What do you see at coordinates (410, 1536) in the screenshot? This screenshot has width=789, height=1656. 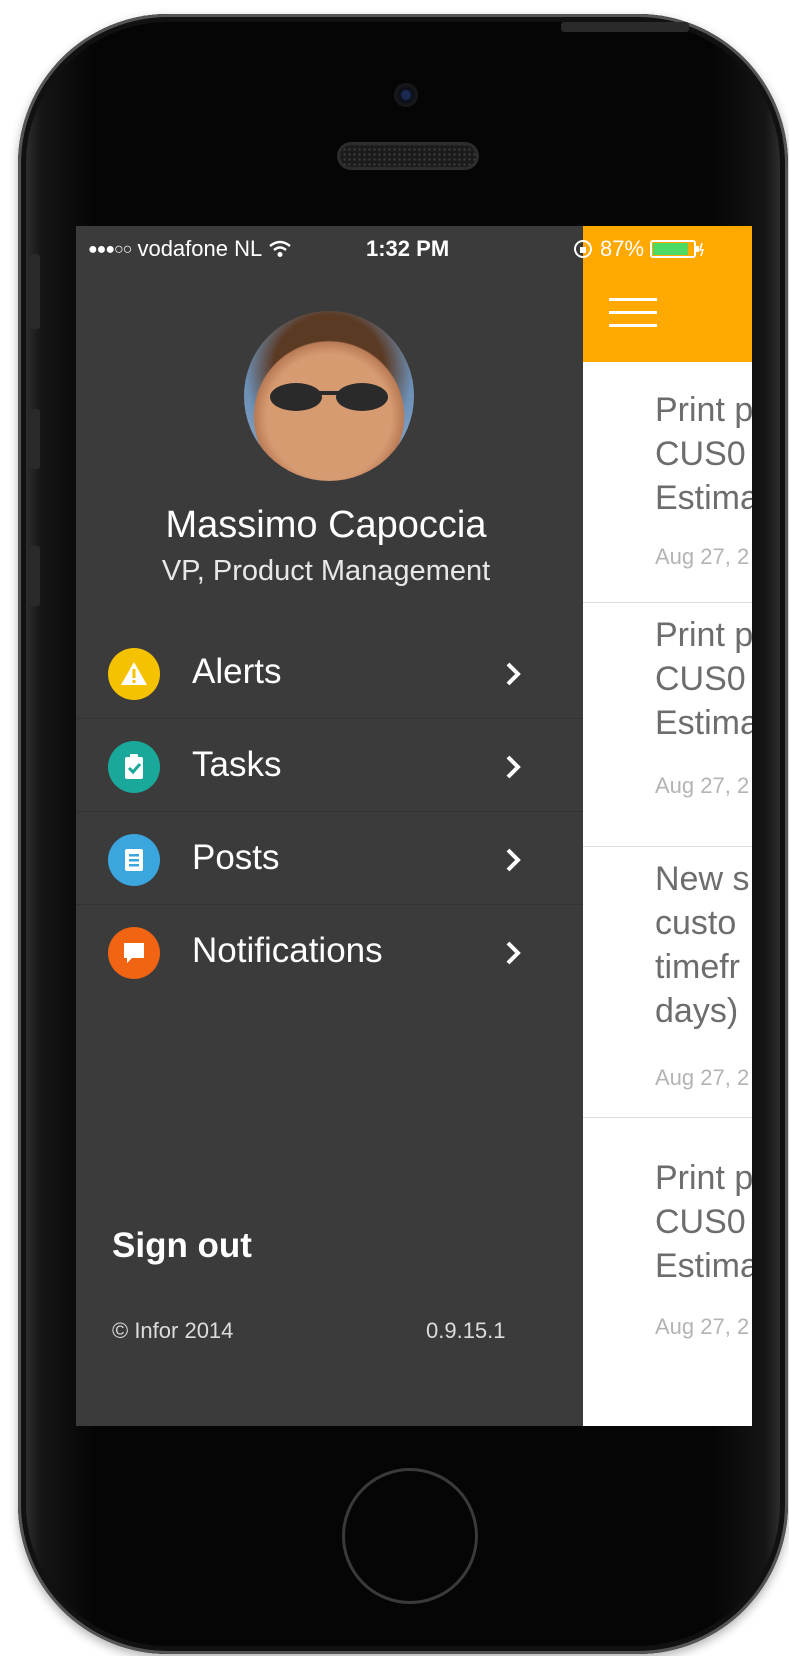 I see `home-button` at bounding box center [410, 1536].